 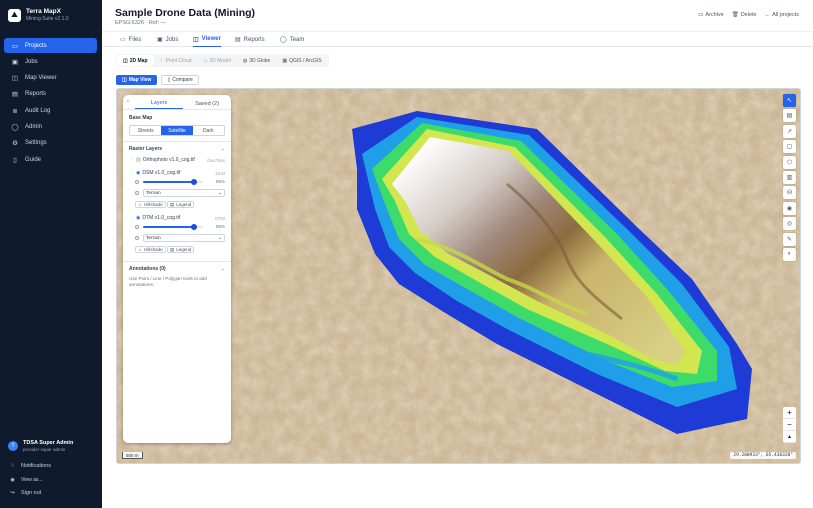 What do you see at coordinates (50, 94) in the screenshot?
I see `sidebar-item-reports: ▤ Reports` at bounding box center [50, 94].